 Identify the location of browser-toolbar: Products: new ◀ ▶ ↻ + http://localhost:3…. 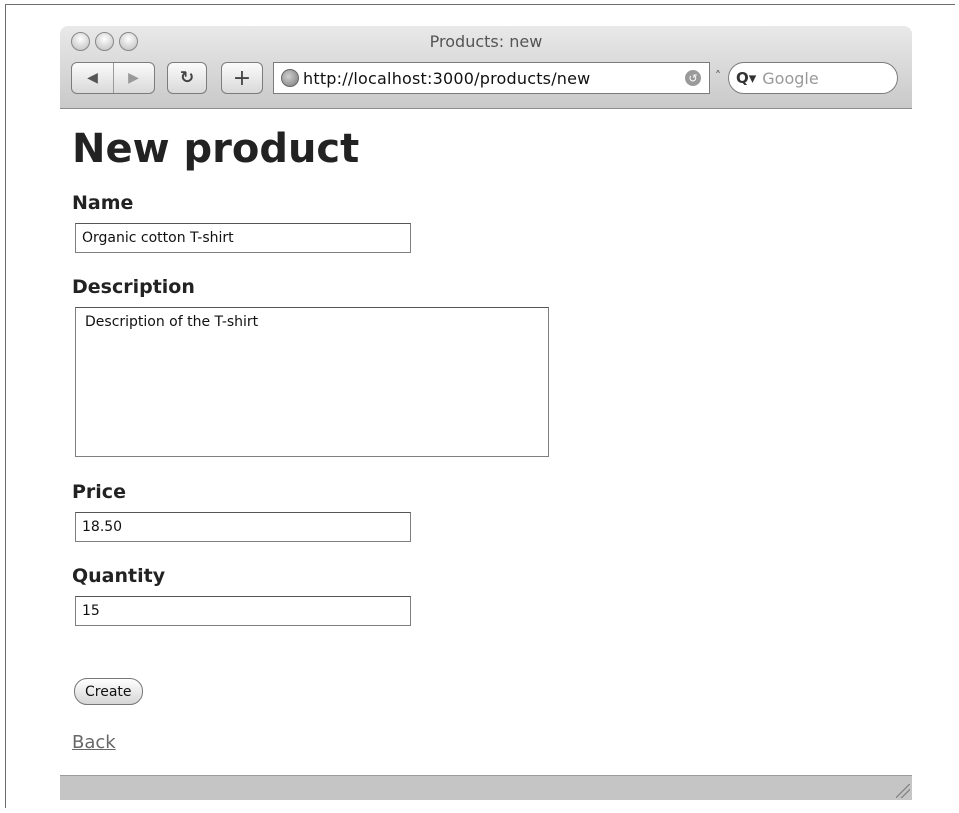
(486, 67).